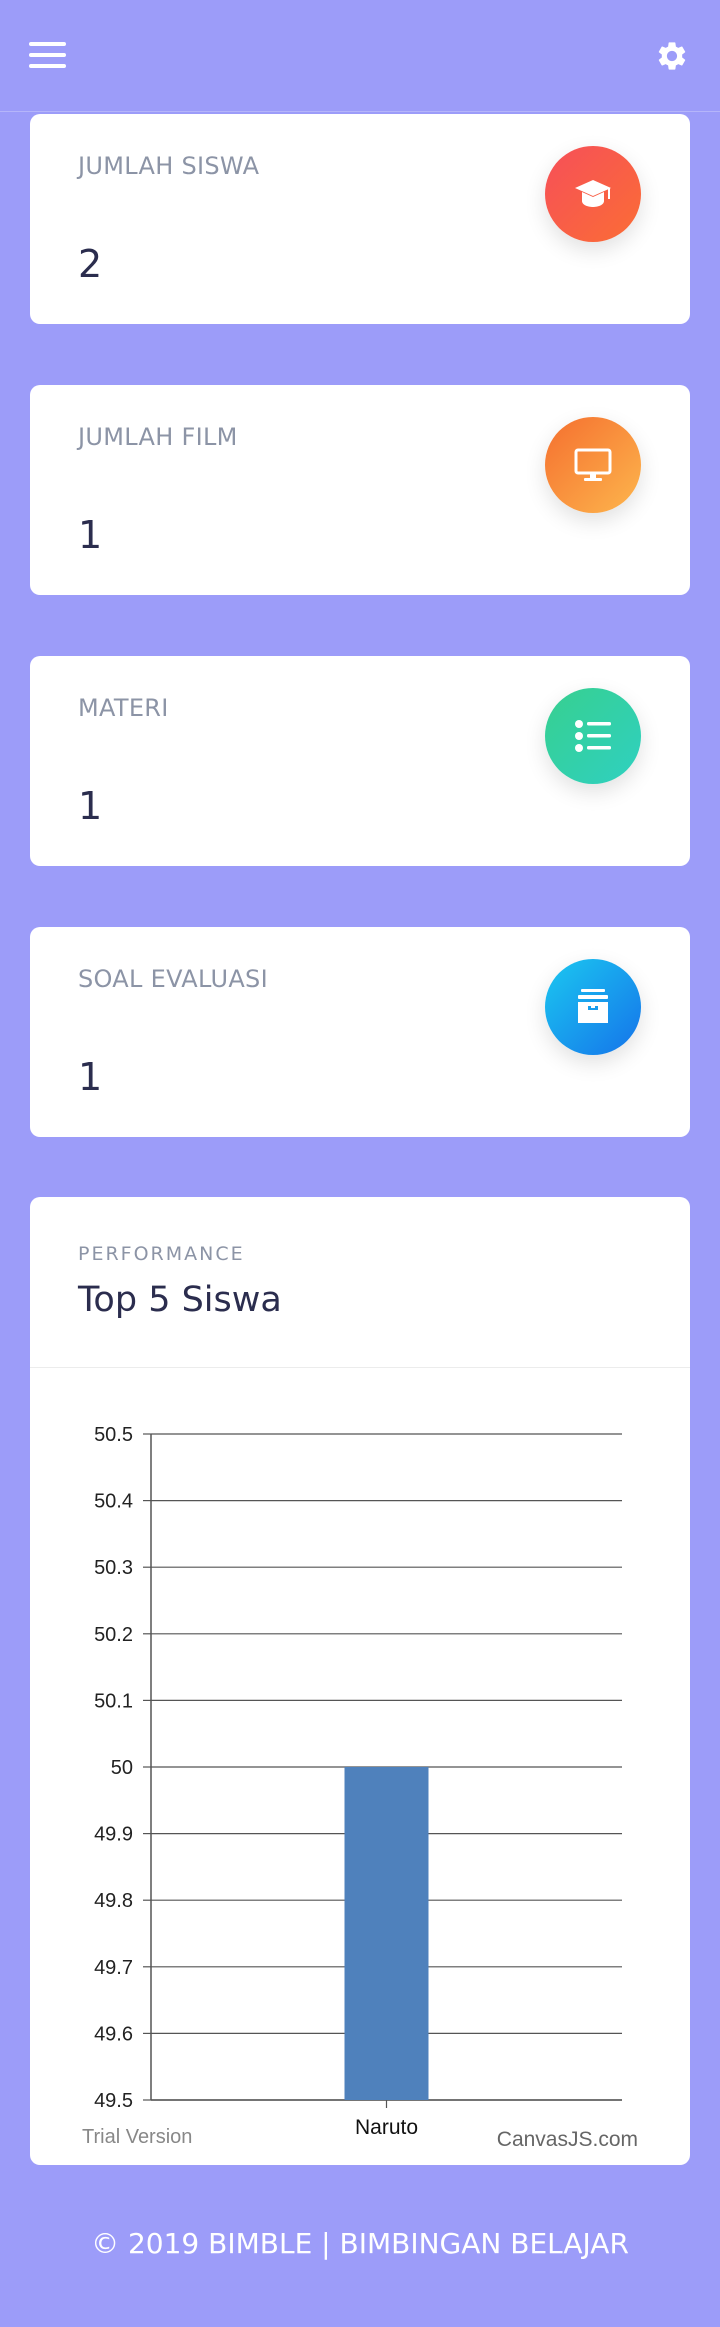  What do you see at coordinates (113, 1635) in the screenshot?
I see `y-tick-label: 50.2` at bounding box center [113, 1635].